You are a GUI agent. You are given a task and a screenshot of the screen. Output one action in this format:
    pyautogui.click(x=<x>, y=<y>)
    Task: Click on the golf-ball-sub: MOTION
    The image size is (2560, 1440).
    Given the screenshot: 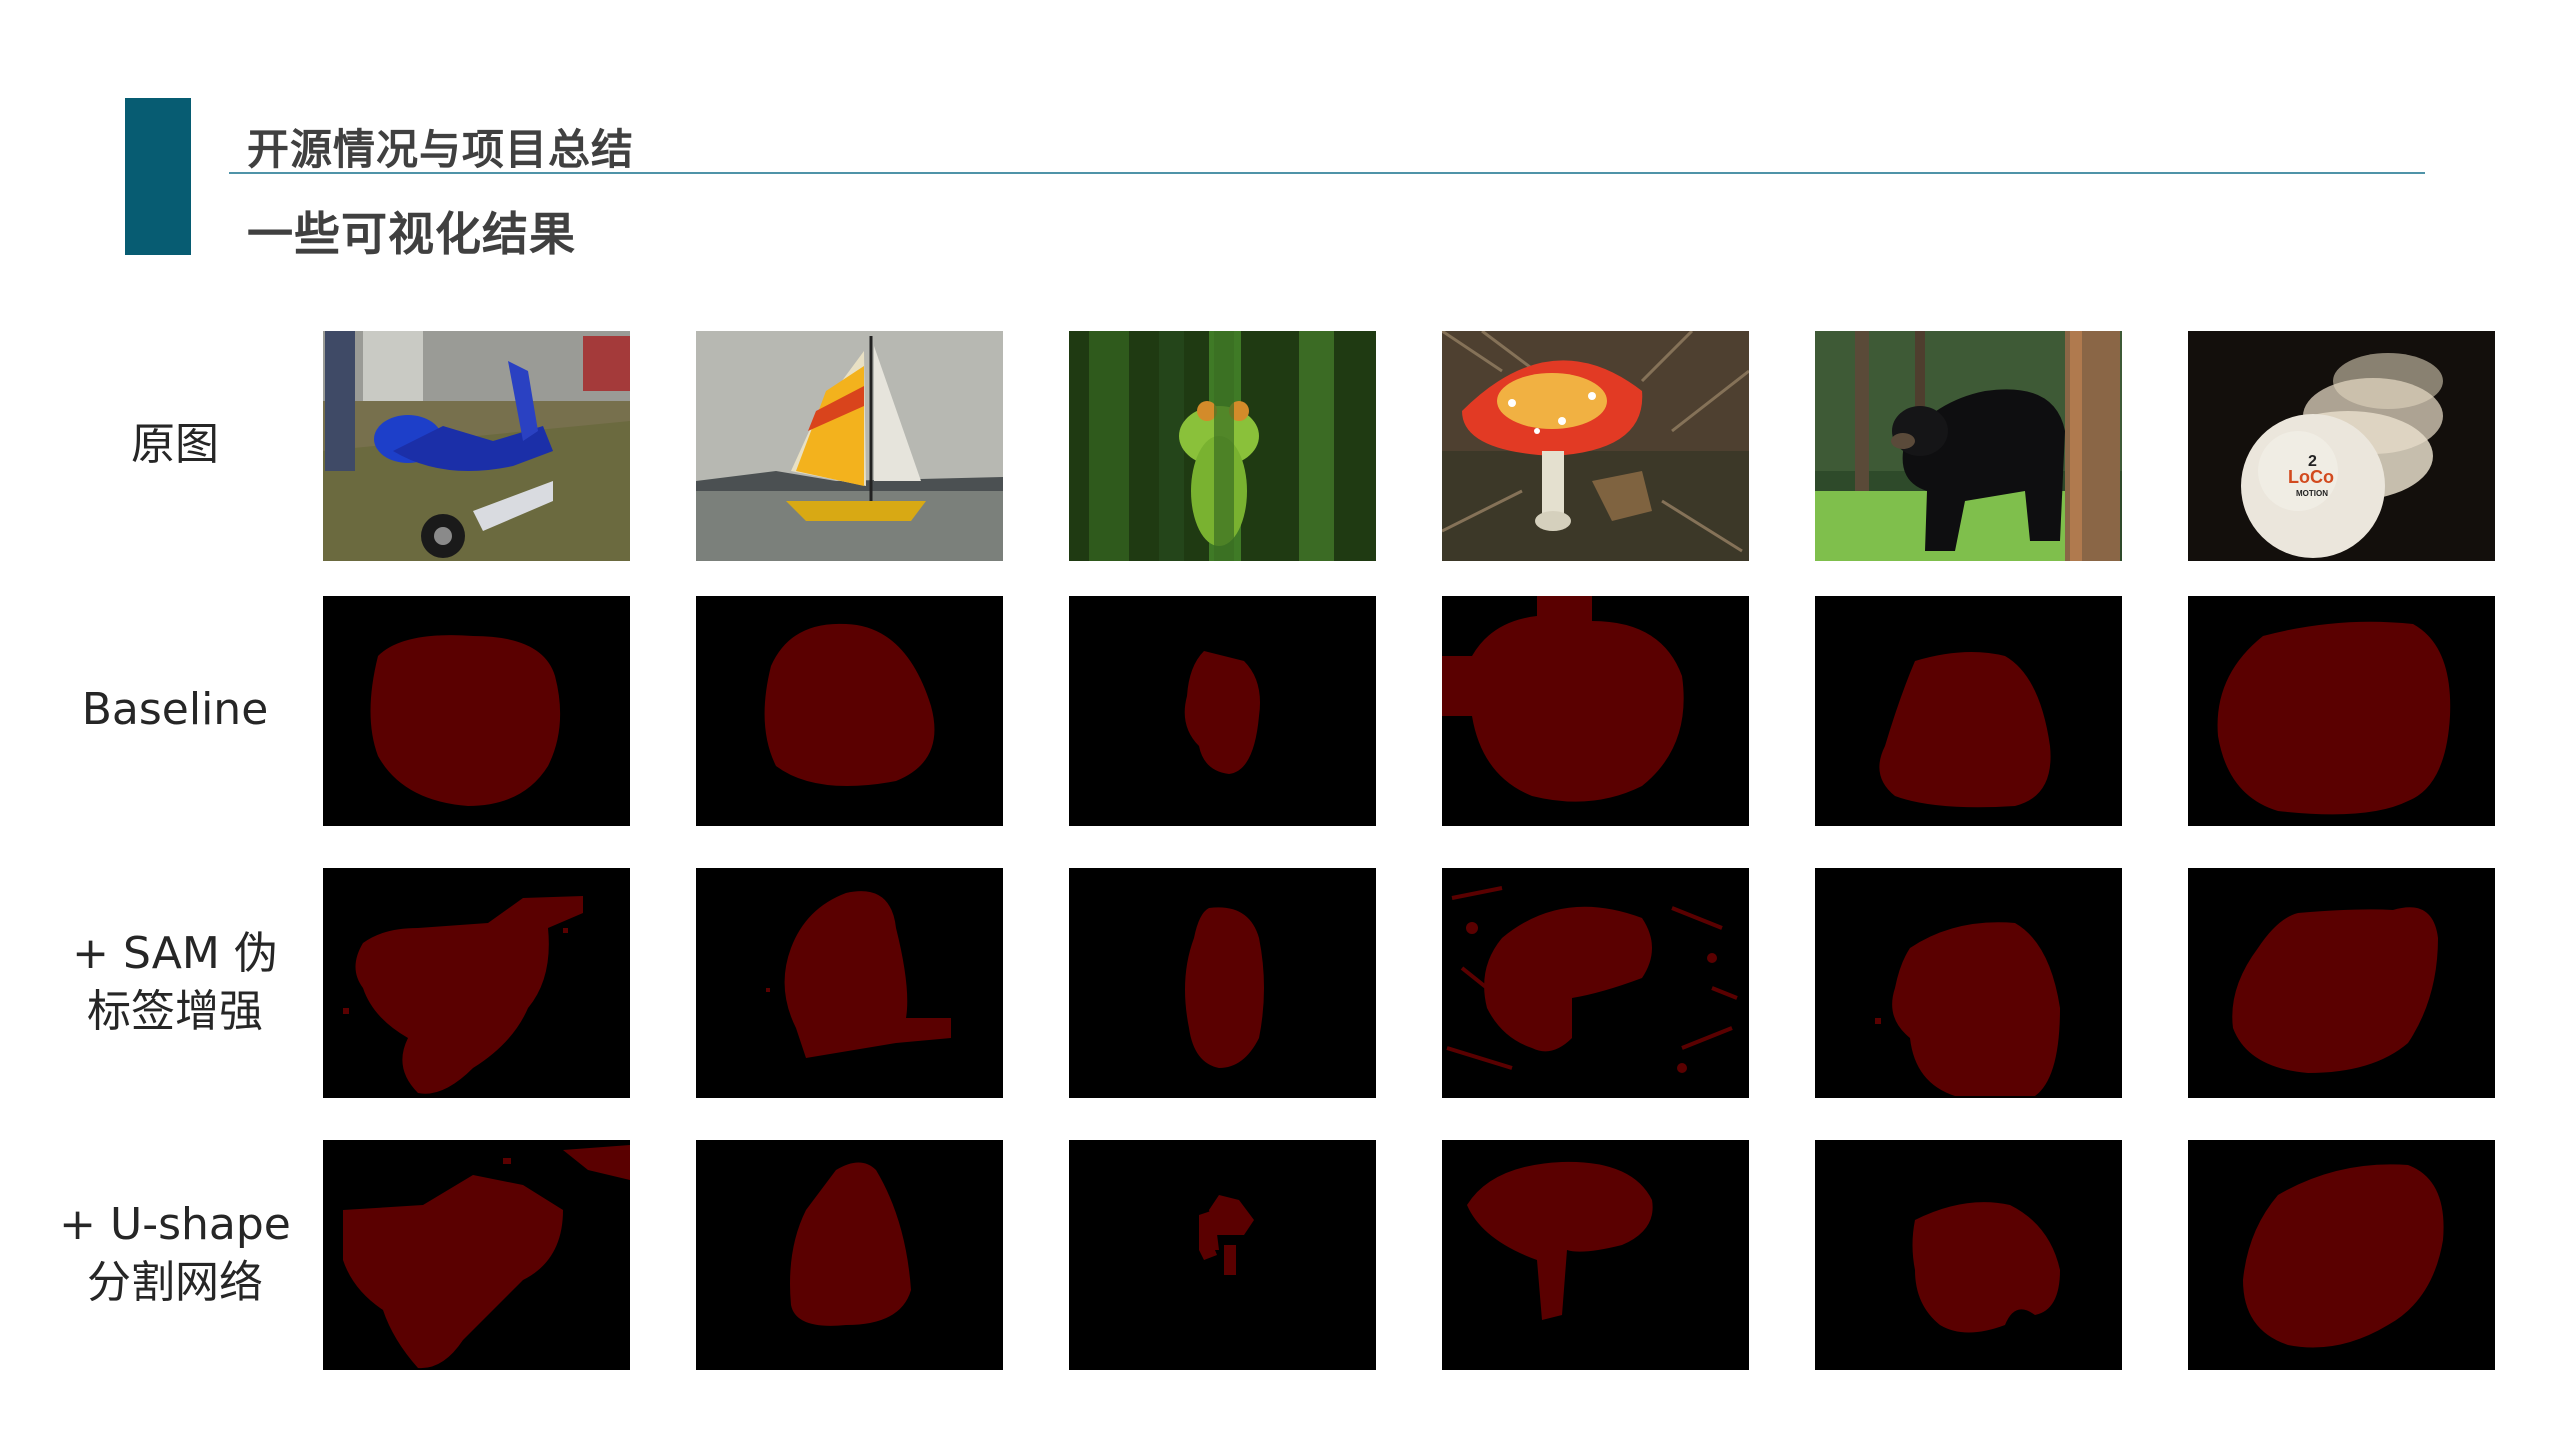 What is the action you would take?
    pyautogui.click(x=2312, y=493)
    